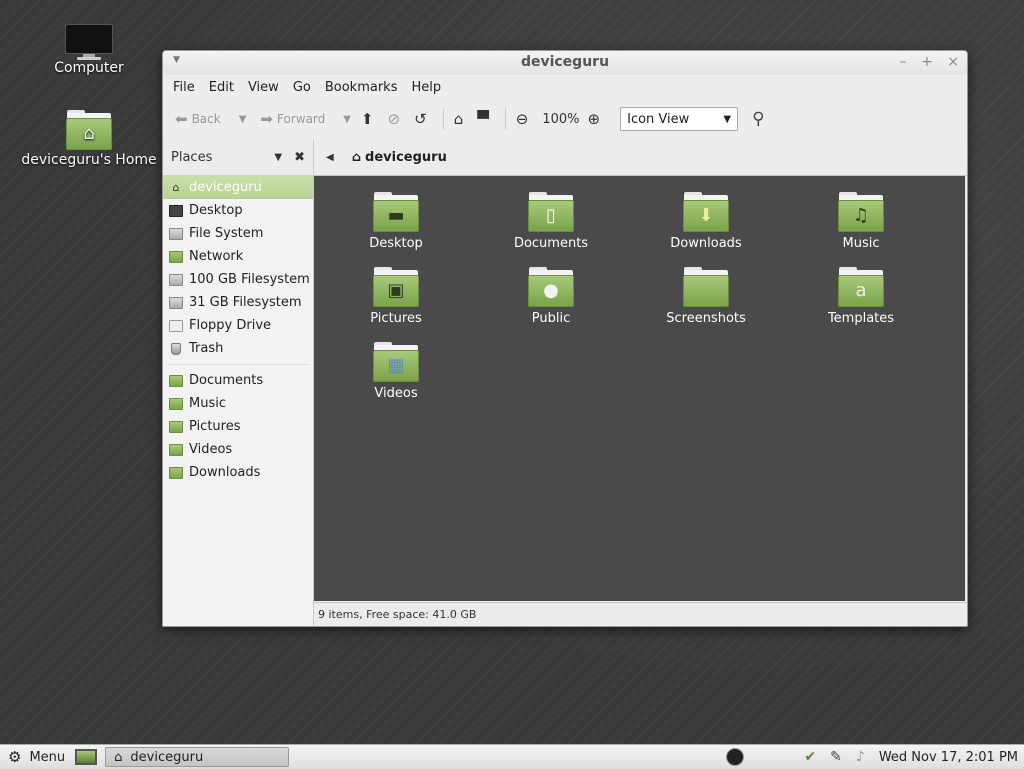 The image size is (1024, 769). Describe the element at coordinates (238, 256) in the screenshot. I see `sidebar-item-network: Network` at that location.